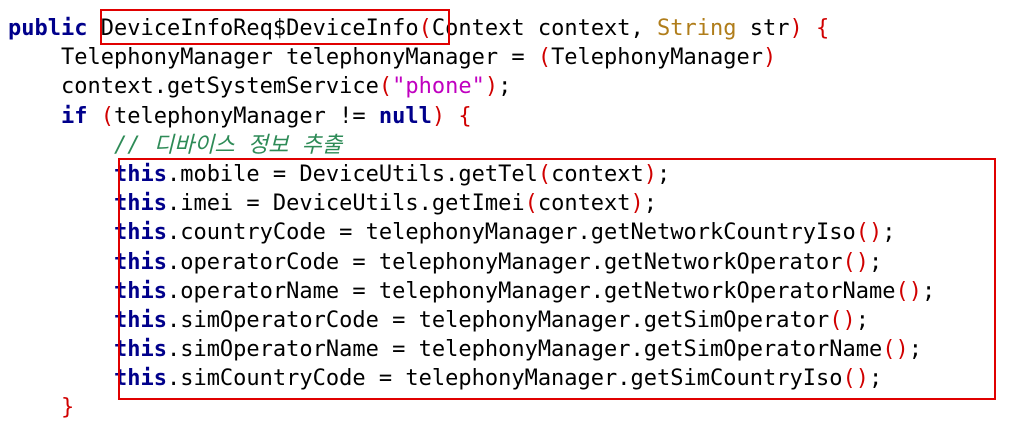  I want to click on param-context: Context context,, so click(544, 28).